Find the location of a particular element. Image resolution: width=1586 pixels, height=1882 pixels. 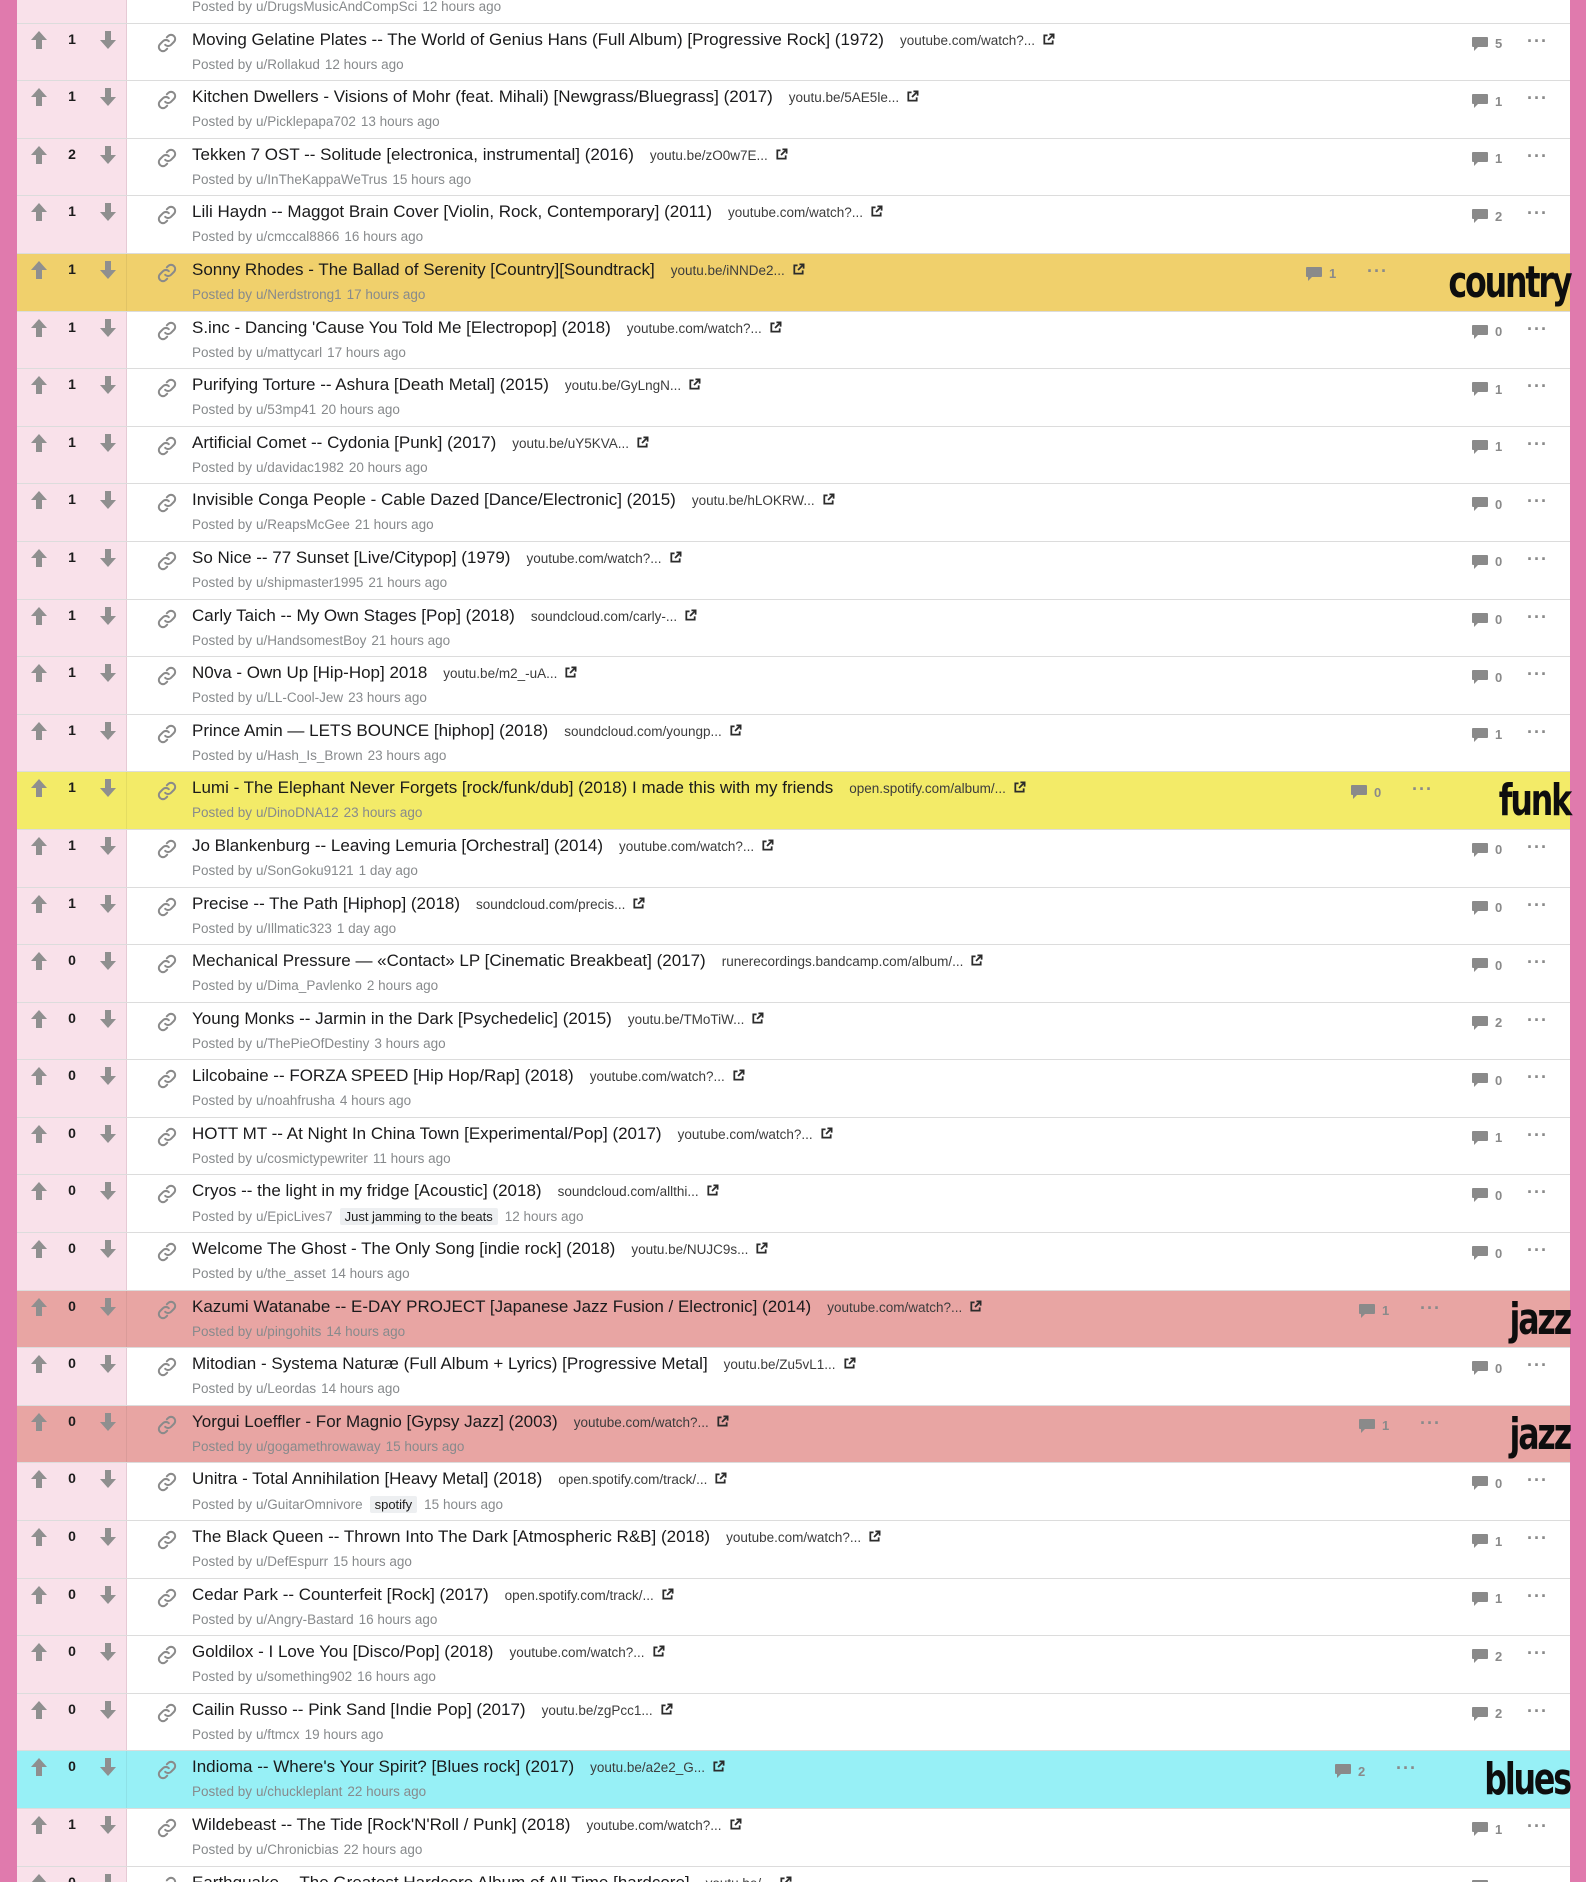

post-author-link: u/chuckleplant is located at coordinates (299, 1791).